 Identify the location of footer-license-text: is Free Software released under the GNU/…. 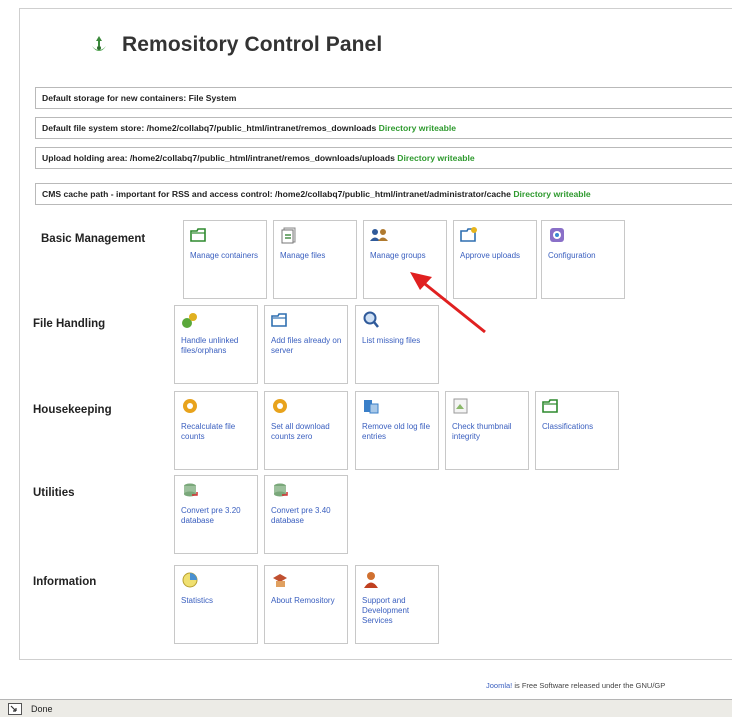
(589, 685).